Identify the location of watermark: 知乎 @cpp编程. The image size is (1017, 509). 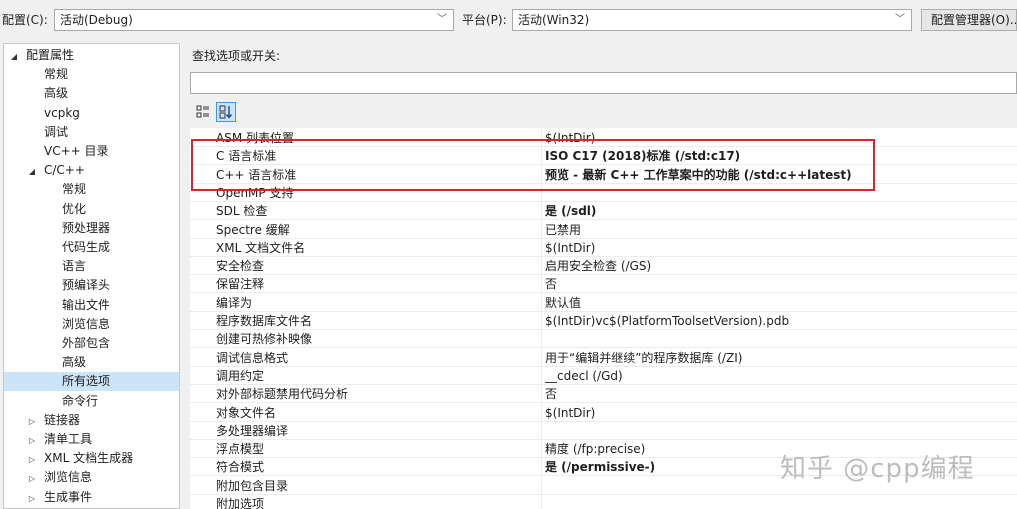
(877, 469).